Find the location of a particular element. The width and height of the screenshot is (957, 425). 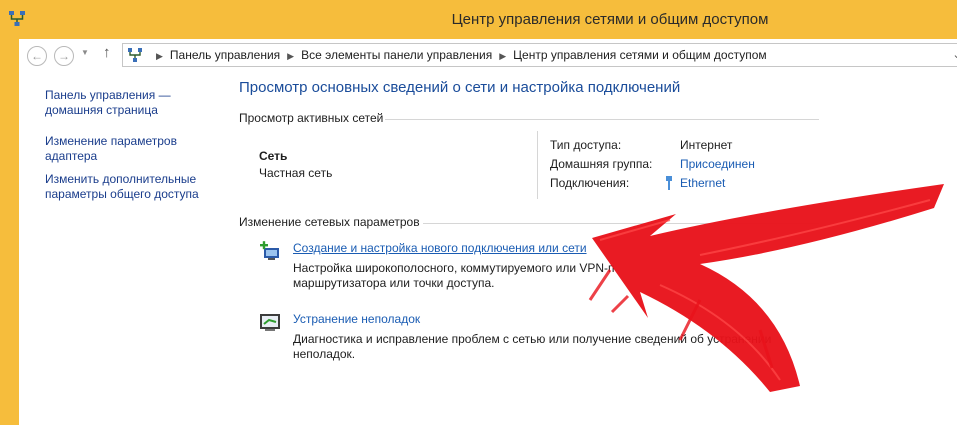

window-frame-left is located at coordinates (9, 232).